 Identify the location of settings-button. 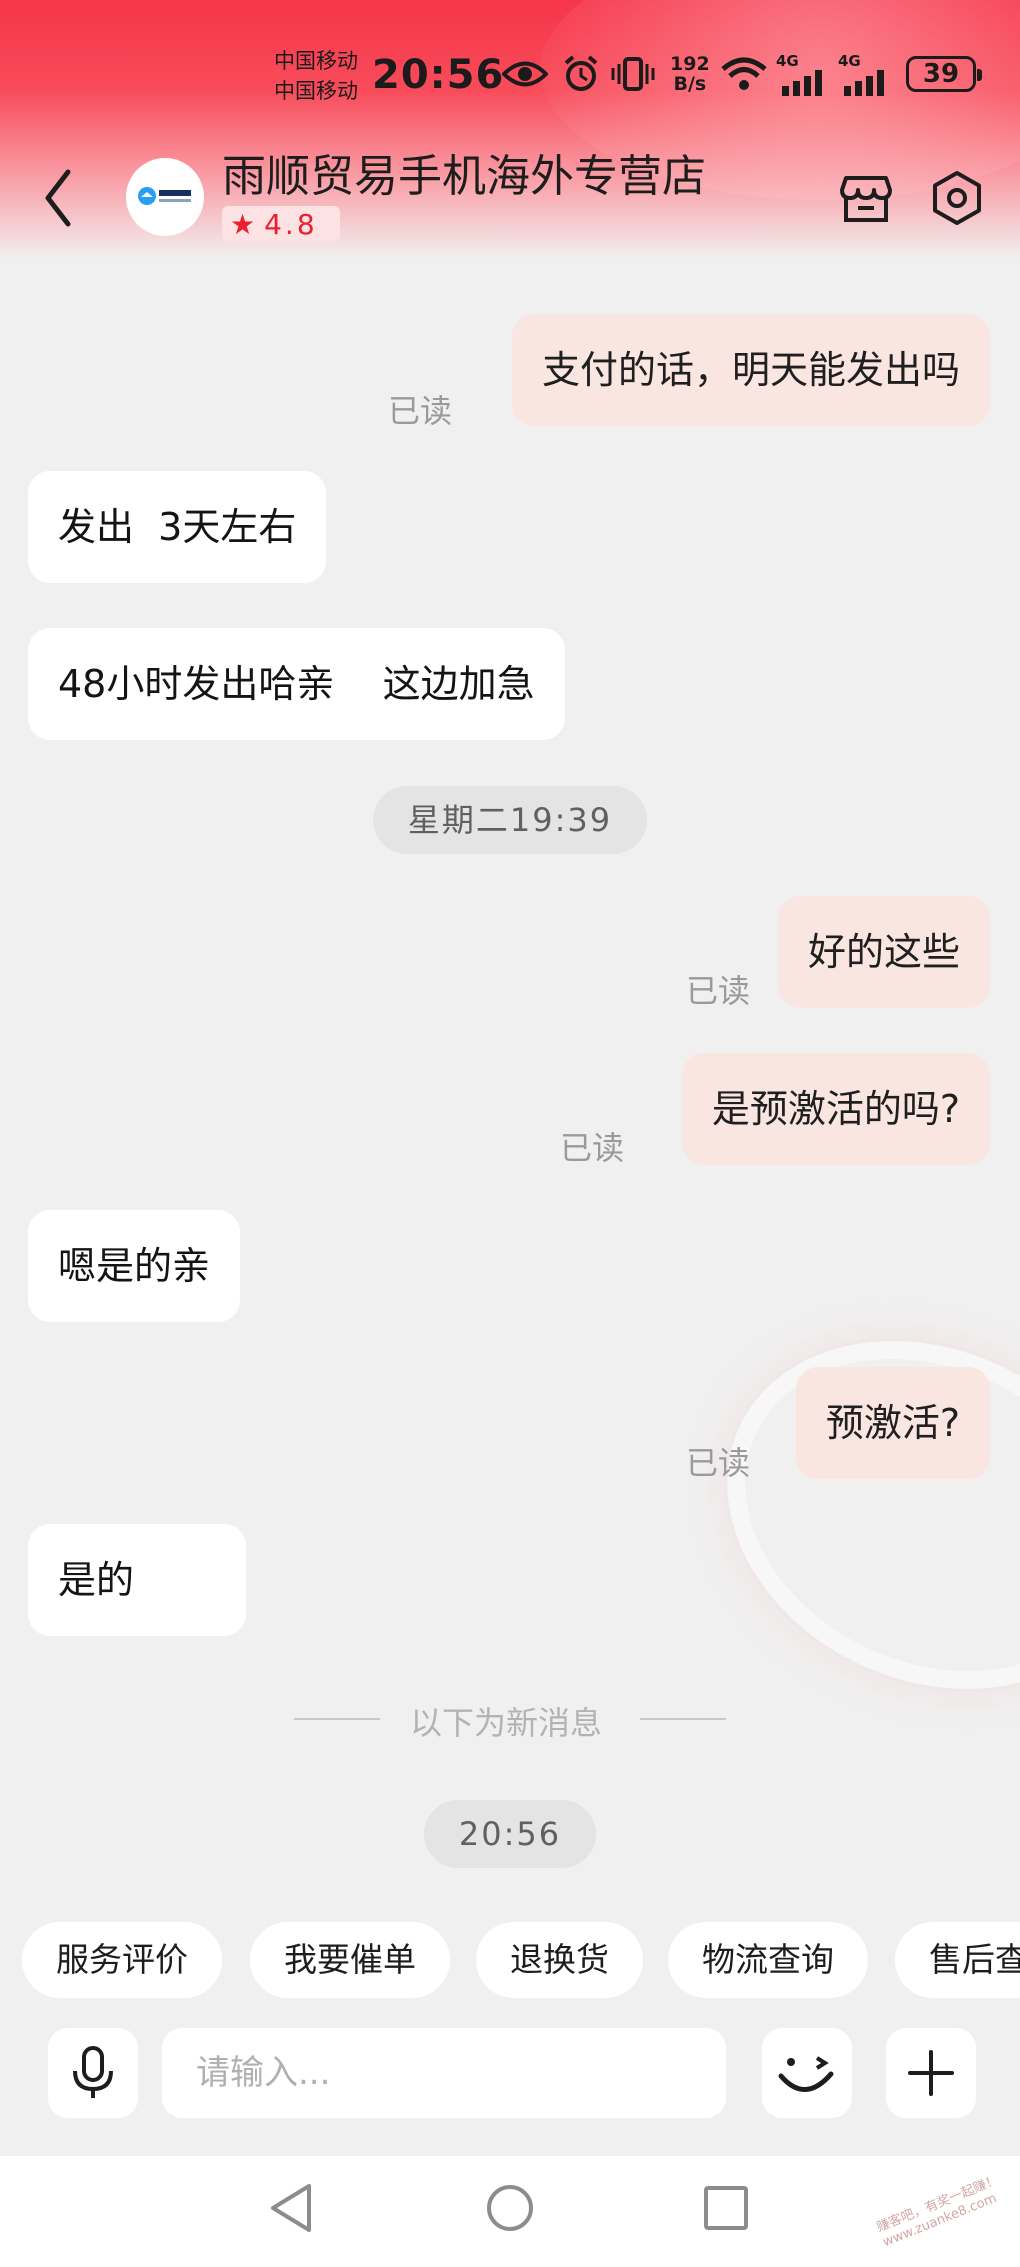
(957, 198).